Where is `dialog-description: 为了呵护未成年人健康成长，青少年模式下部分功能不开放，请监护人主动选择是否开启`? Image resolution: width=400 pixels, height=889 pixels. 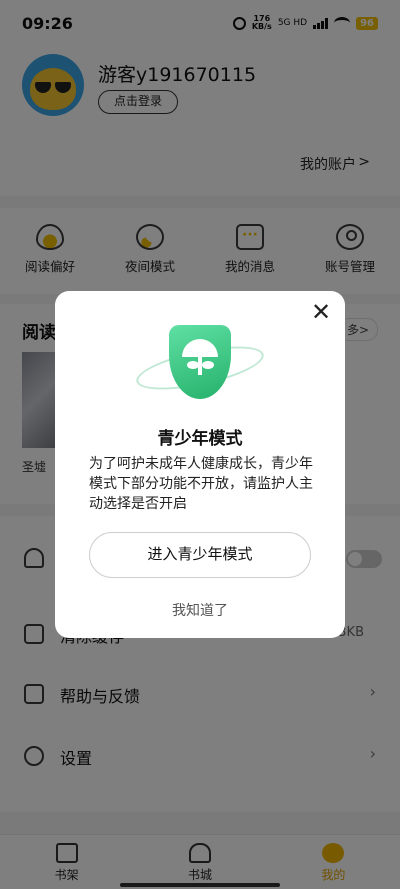
dialog-description: 为了呵护未成年人健康成长，青少年模式下部分功能不开放，请监护人主动选择是否开启 is located at coordinates (201, 484).